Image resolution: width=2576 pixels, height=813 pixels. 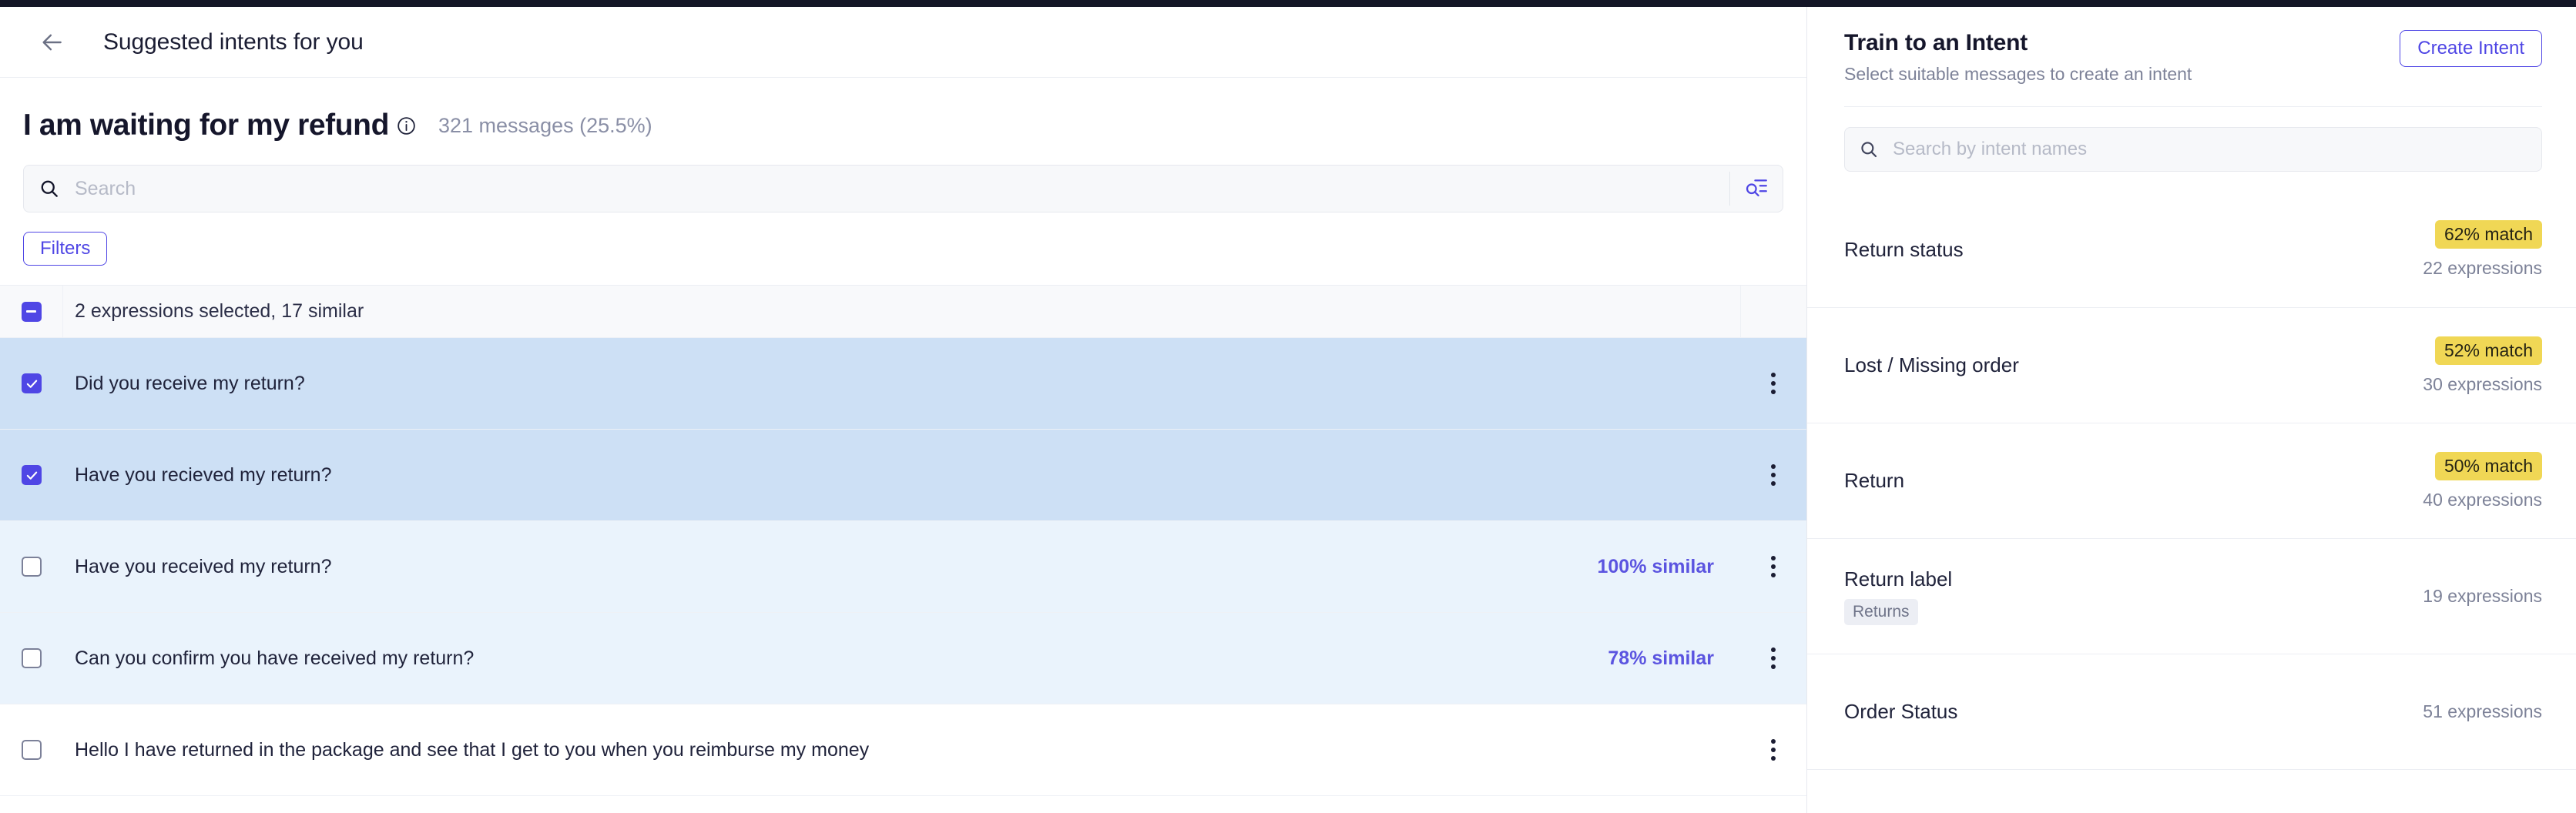 I want to click on expression-count: 22 expressions, so click(x=2482, y=268).